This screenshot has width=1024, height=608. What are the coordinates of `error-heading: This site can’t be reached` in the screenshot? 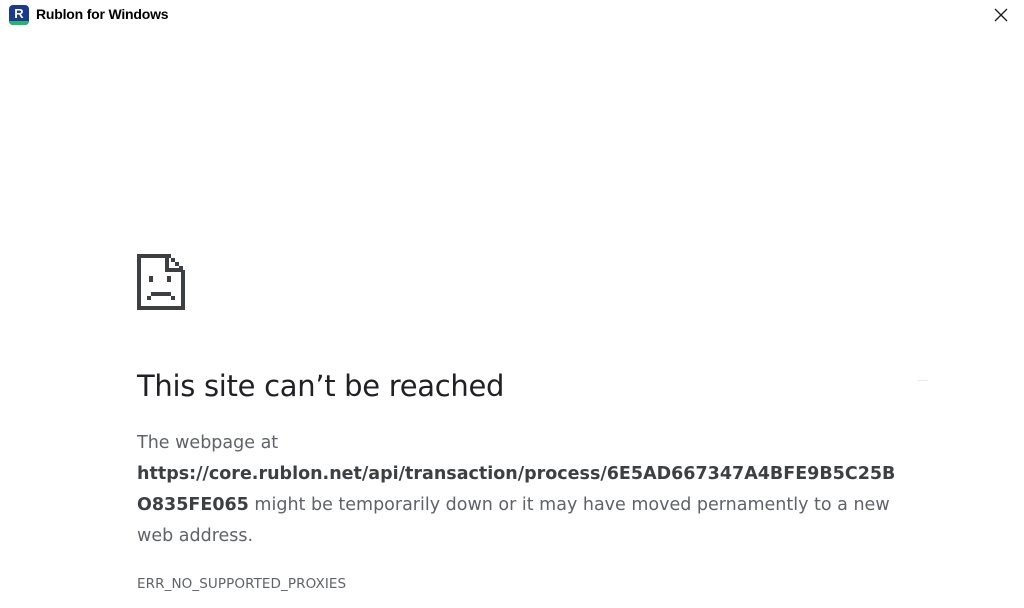 It's located at (321, 386).